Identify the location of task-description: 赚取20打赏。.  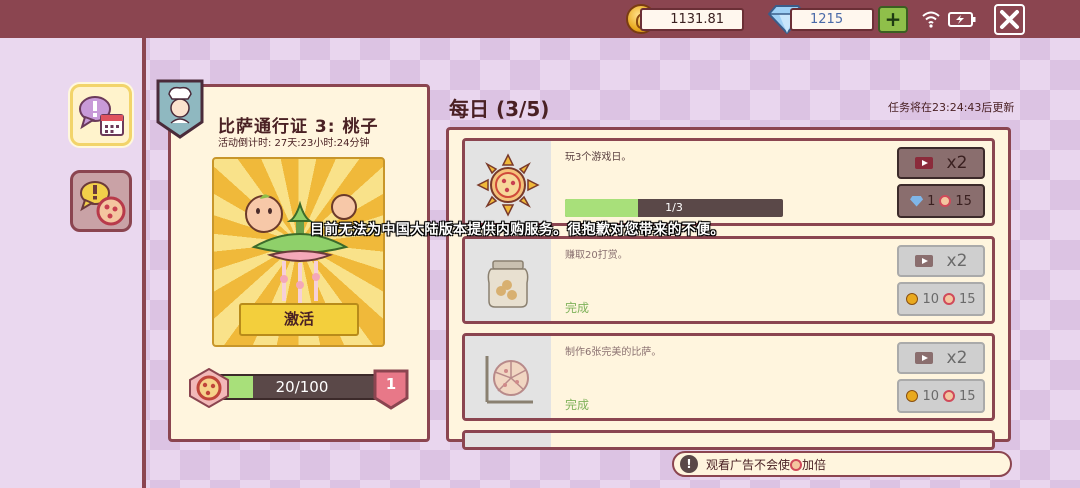
(596, 255).